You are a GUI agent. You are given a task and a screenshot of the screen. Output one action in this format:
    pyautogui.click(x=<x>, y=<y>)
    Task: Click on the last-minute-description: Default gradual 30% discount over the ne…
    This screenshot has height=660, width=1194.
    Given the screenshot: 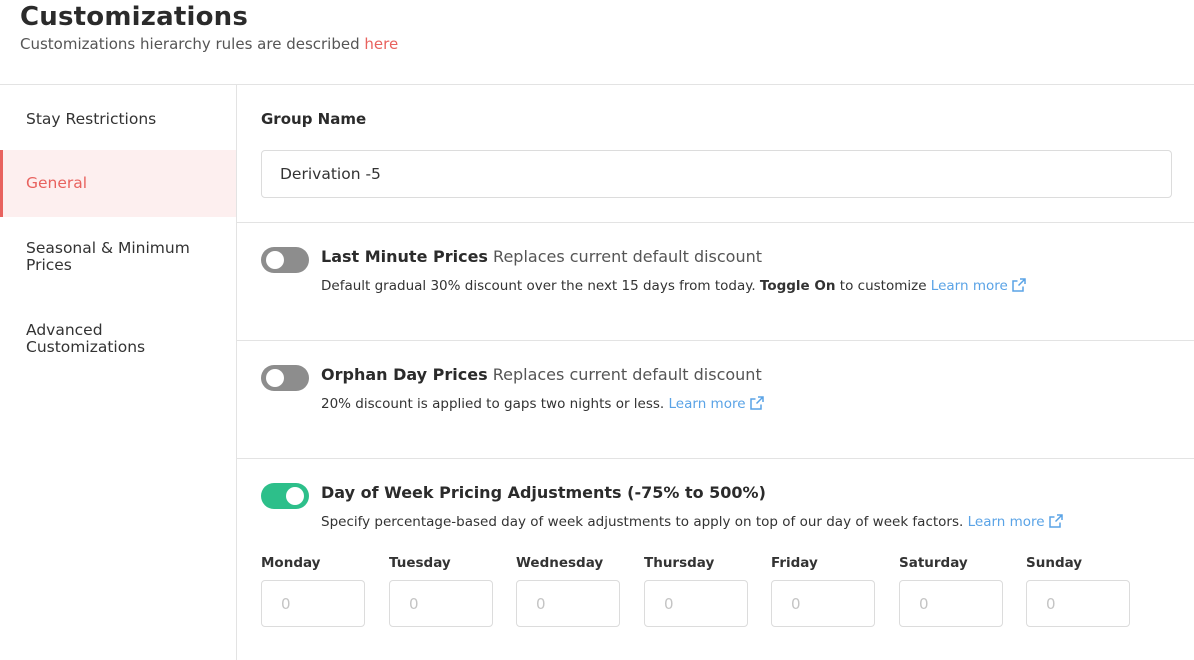 What is the action you would take?
    pyautogui.click(x=673, y=286)
    